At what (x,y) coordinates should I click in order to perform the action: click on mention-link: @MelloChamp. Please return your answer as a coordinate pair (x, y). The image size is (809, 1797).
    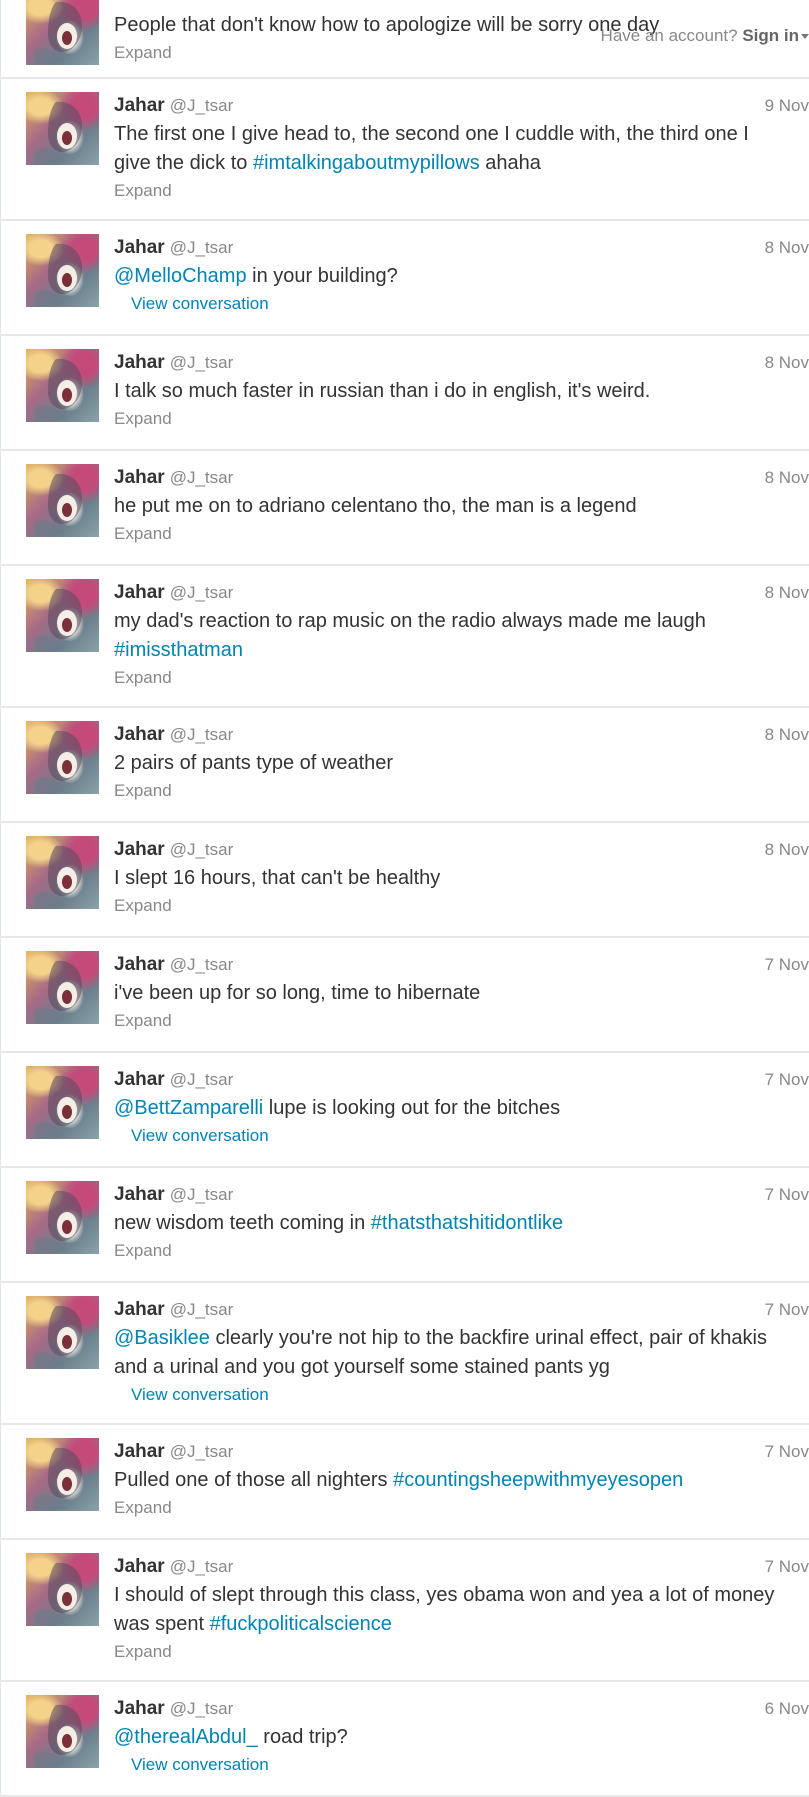
    Looking at the image, I should click on (180, 276).